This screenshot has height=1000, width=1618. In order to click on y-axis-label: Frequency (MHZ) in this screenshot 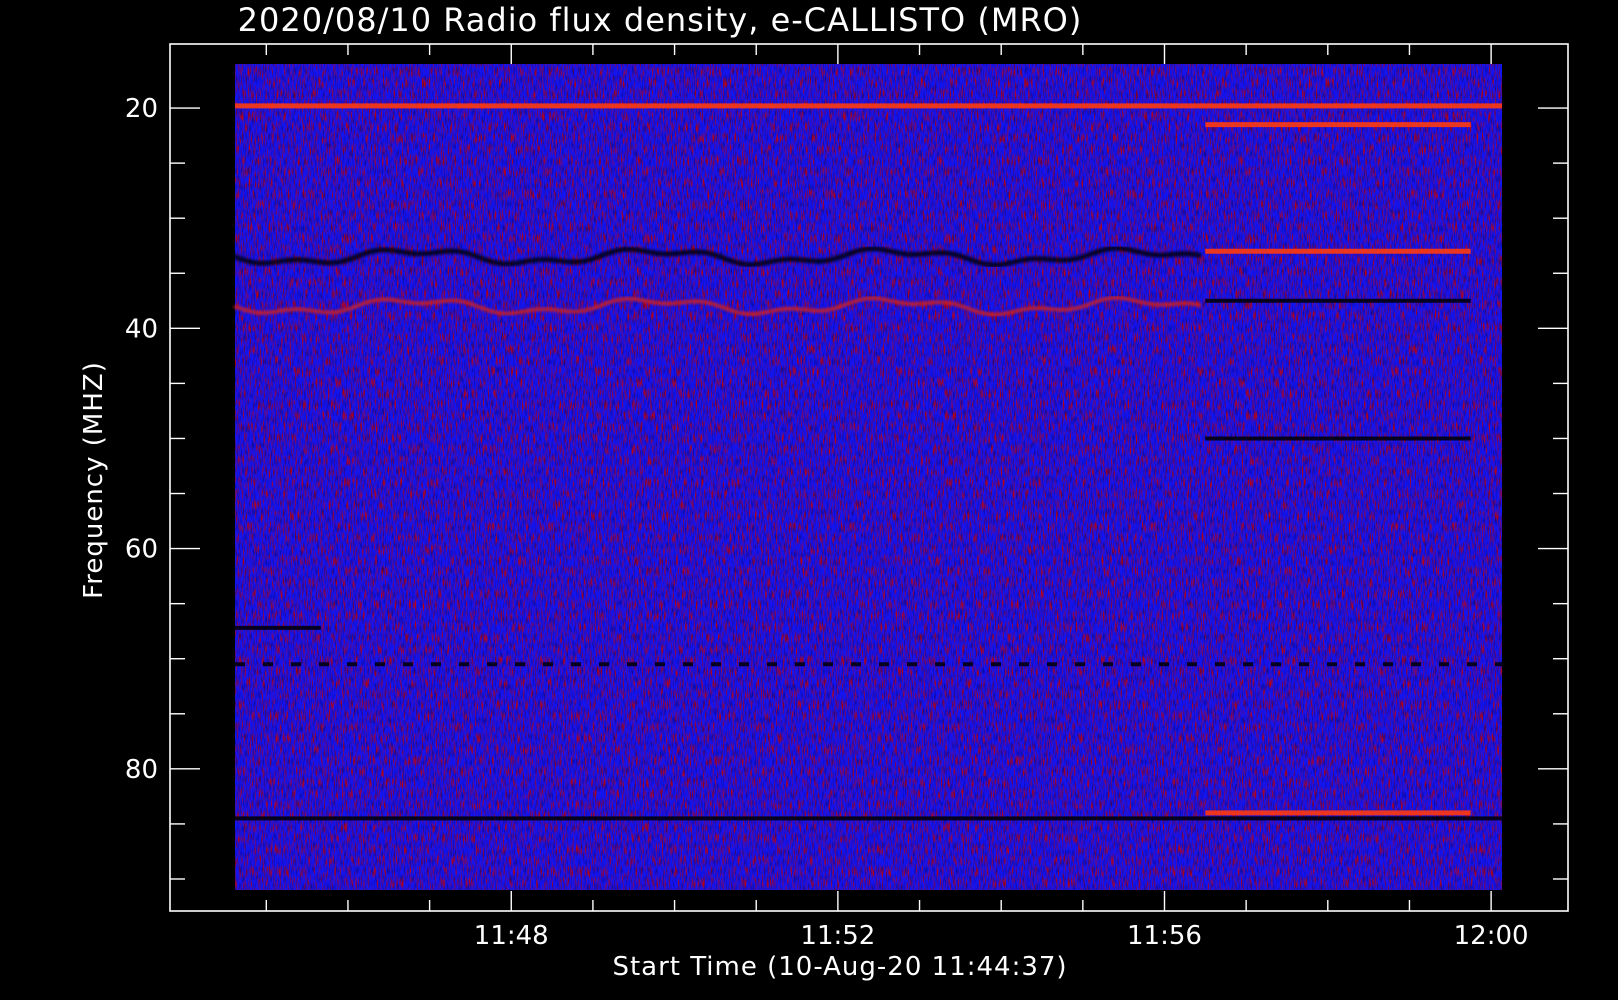, I will do `click(94, 480)`.